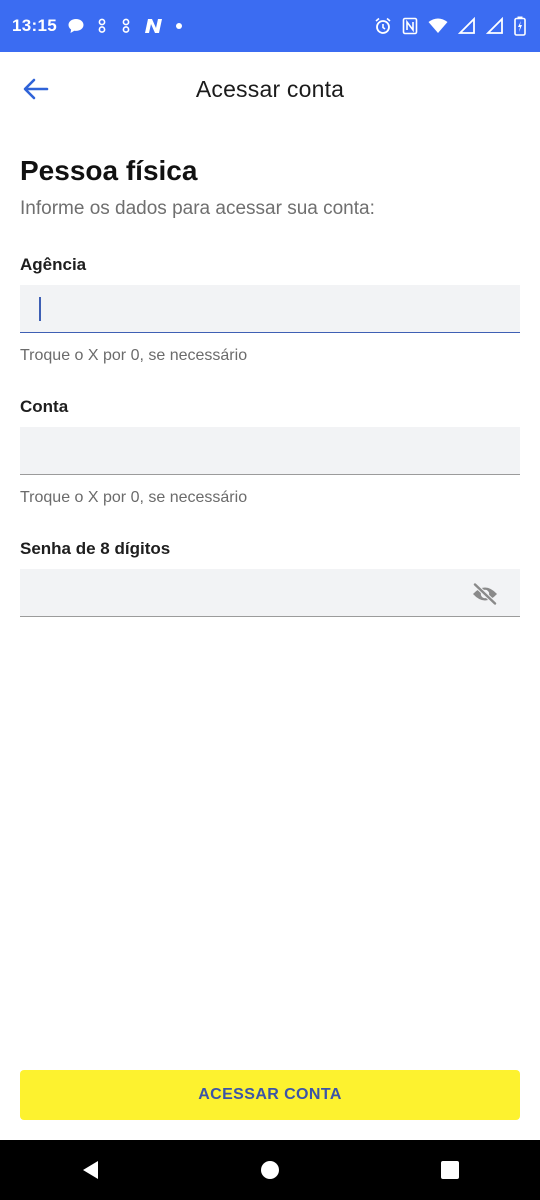 This screenshot has height=1200, width=540. What do you see at coordinates (95, 548) in the screenshot?
I see `senha-label: Senha de 8 dígitos` at bounding box center [95, 548].